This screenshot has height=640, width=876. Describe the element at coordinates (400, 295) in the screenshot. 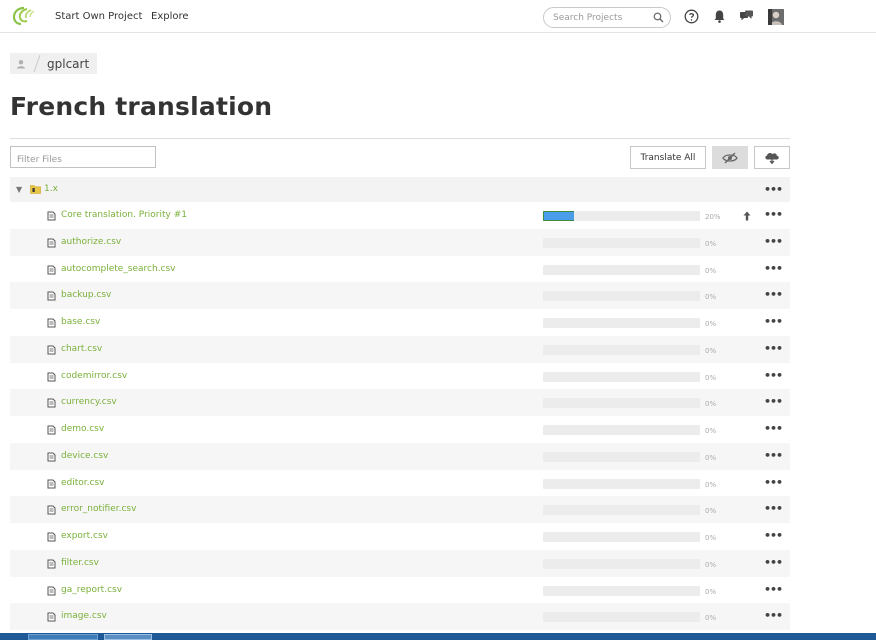

I see `file-row: backup.csv 0% •••` at that location.